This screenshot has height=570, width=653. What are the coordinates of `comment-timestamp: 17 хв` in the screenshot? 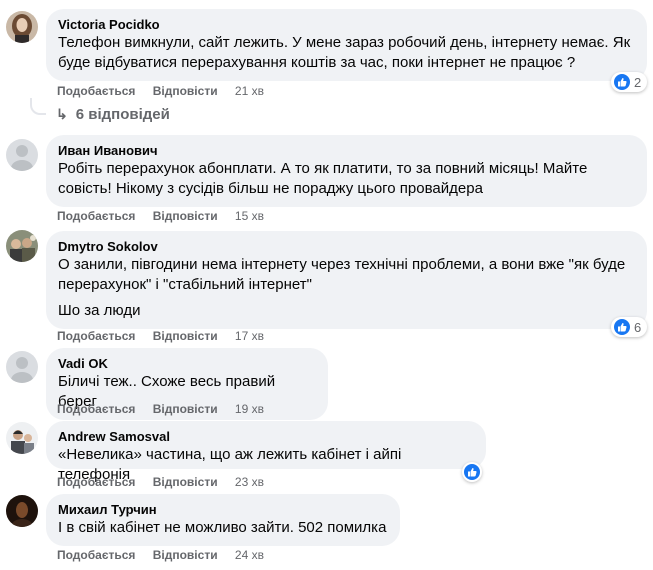 It's located at (249, 336).